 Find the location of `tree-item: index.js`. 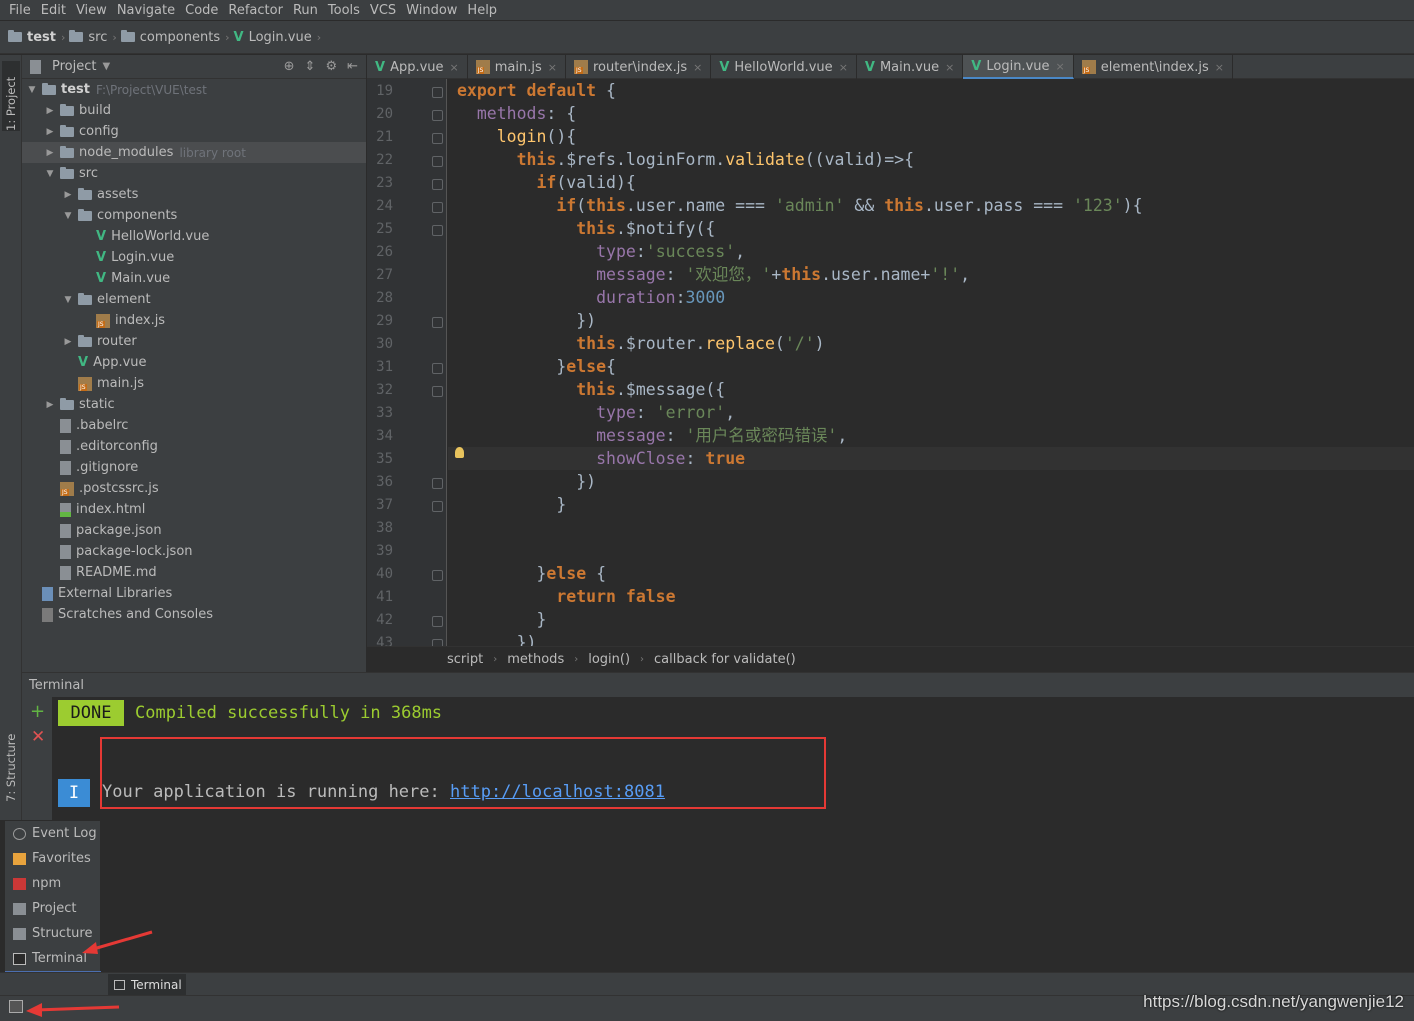

tree-item: index.js is located at coordinates (194, 320).